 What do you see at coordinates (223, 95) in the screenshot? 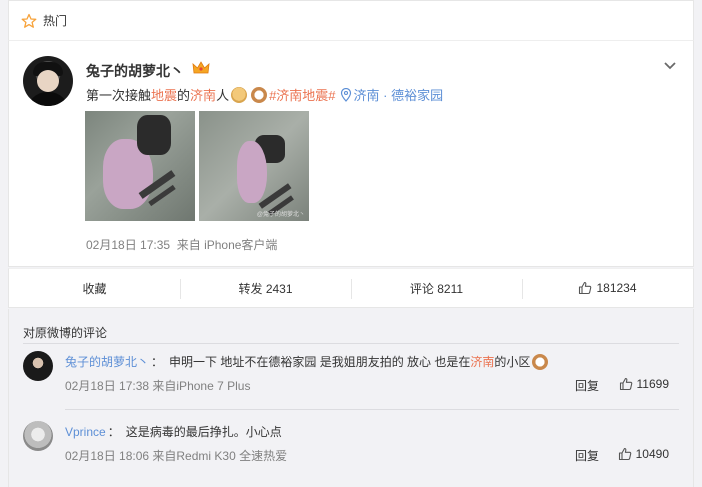
I see `post-text-suffix: 人` at bounding box center [223, 95].